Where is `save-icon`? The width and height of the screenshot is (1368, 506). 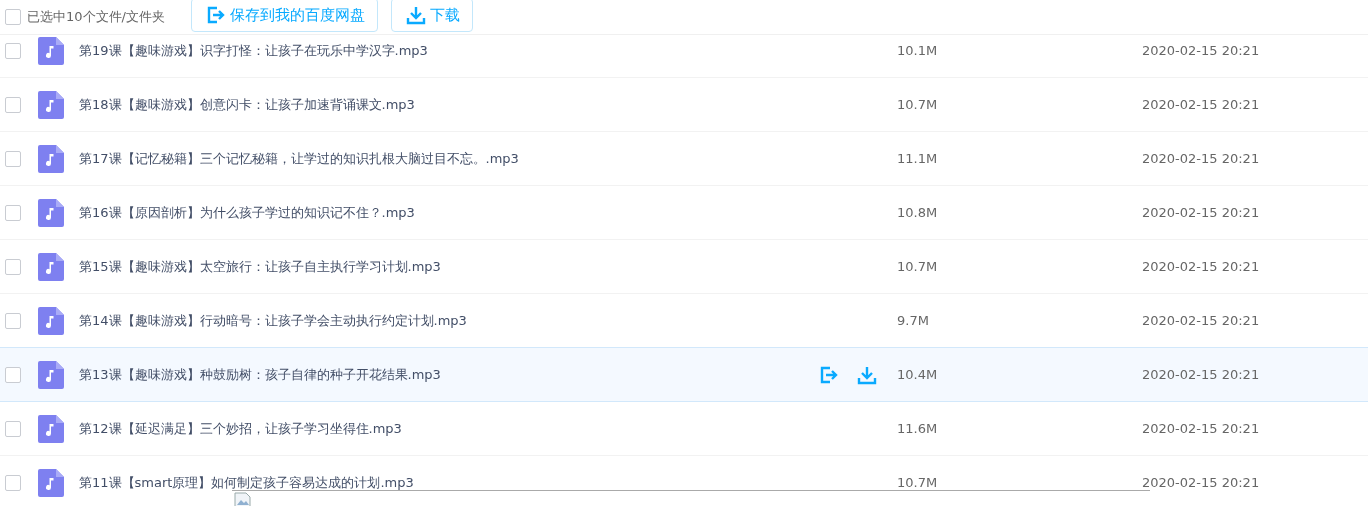
save-icon is located at coordinates (216, 15).